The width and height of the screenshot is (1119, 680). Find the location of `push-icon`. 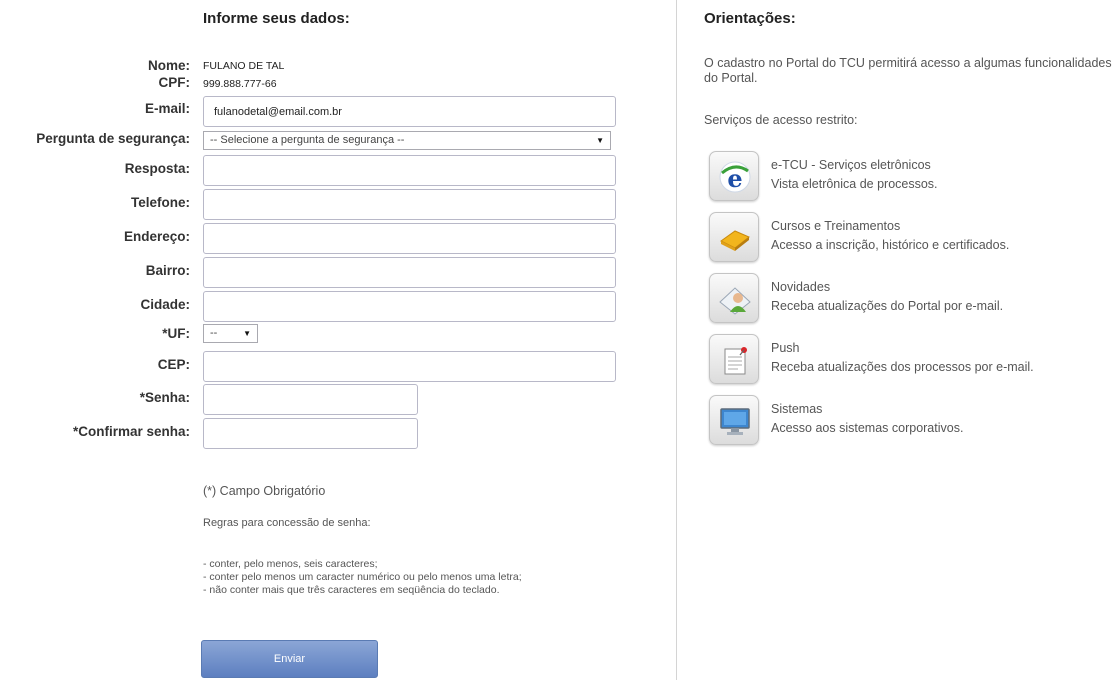

push-icon is located at coordinates (734, 359).